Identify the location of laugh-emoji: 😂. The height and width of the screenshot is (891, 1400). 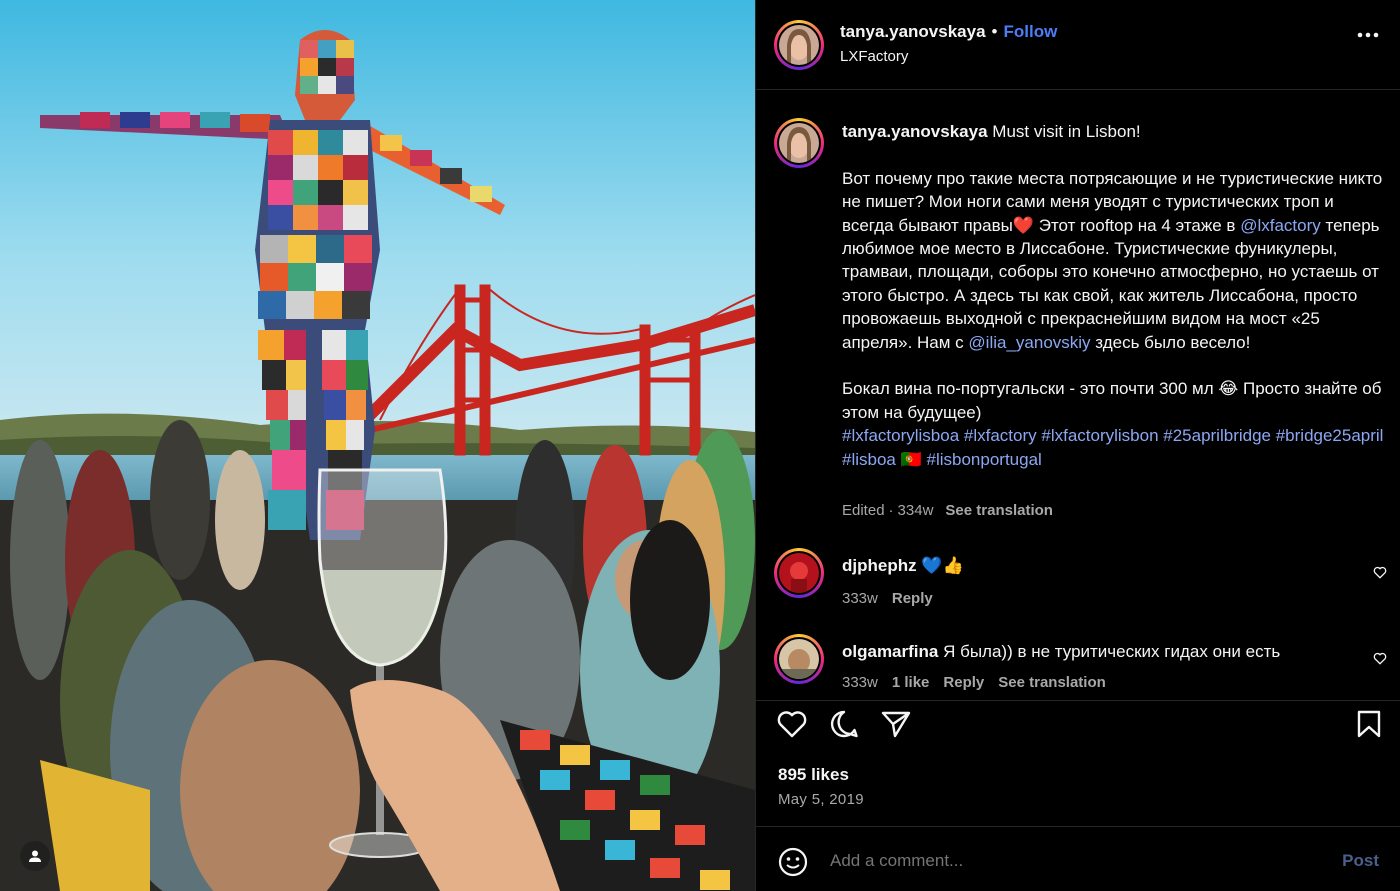
(1228, 389).